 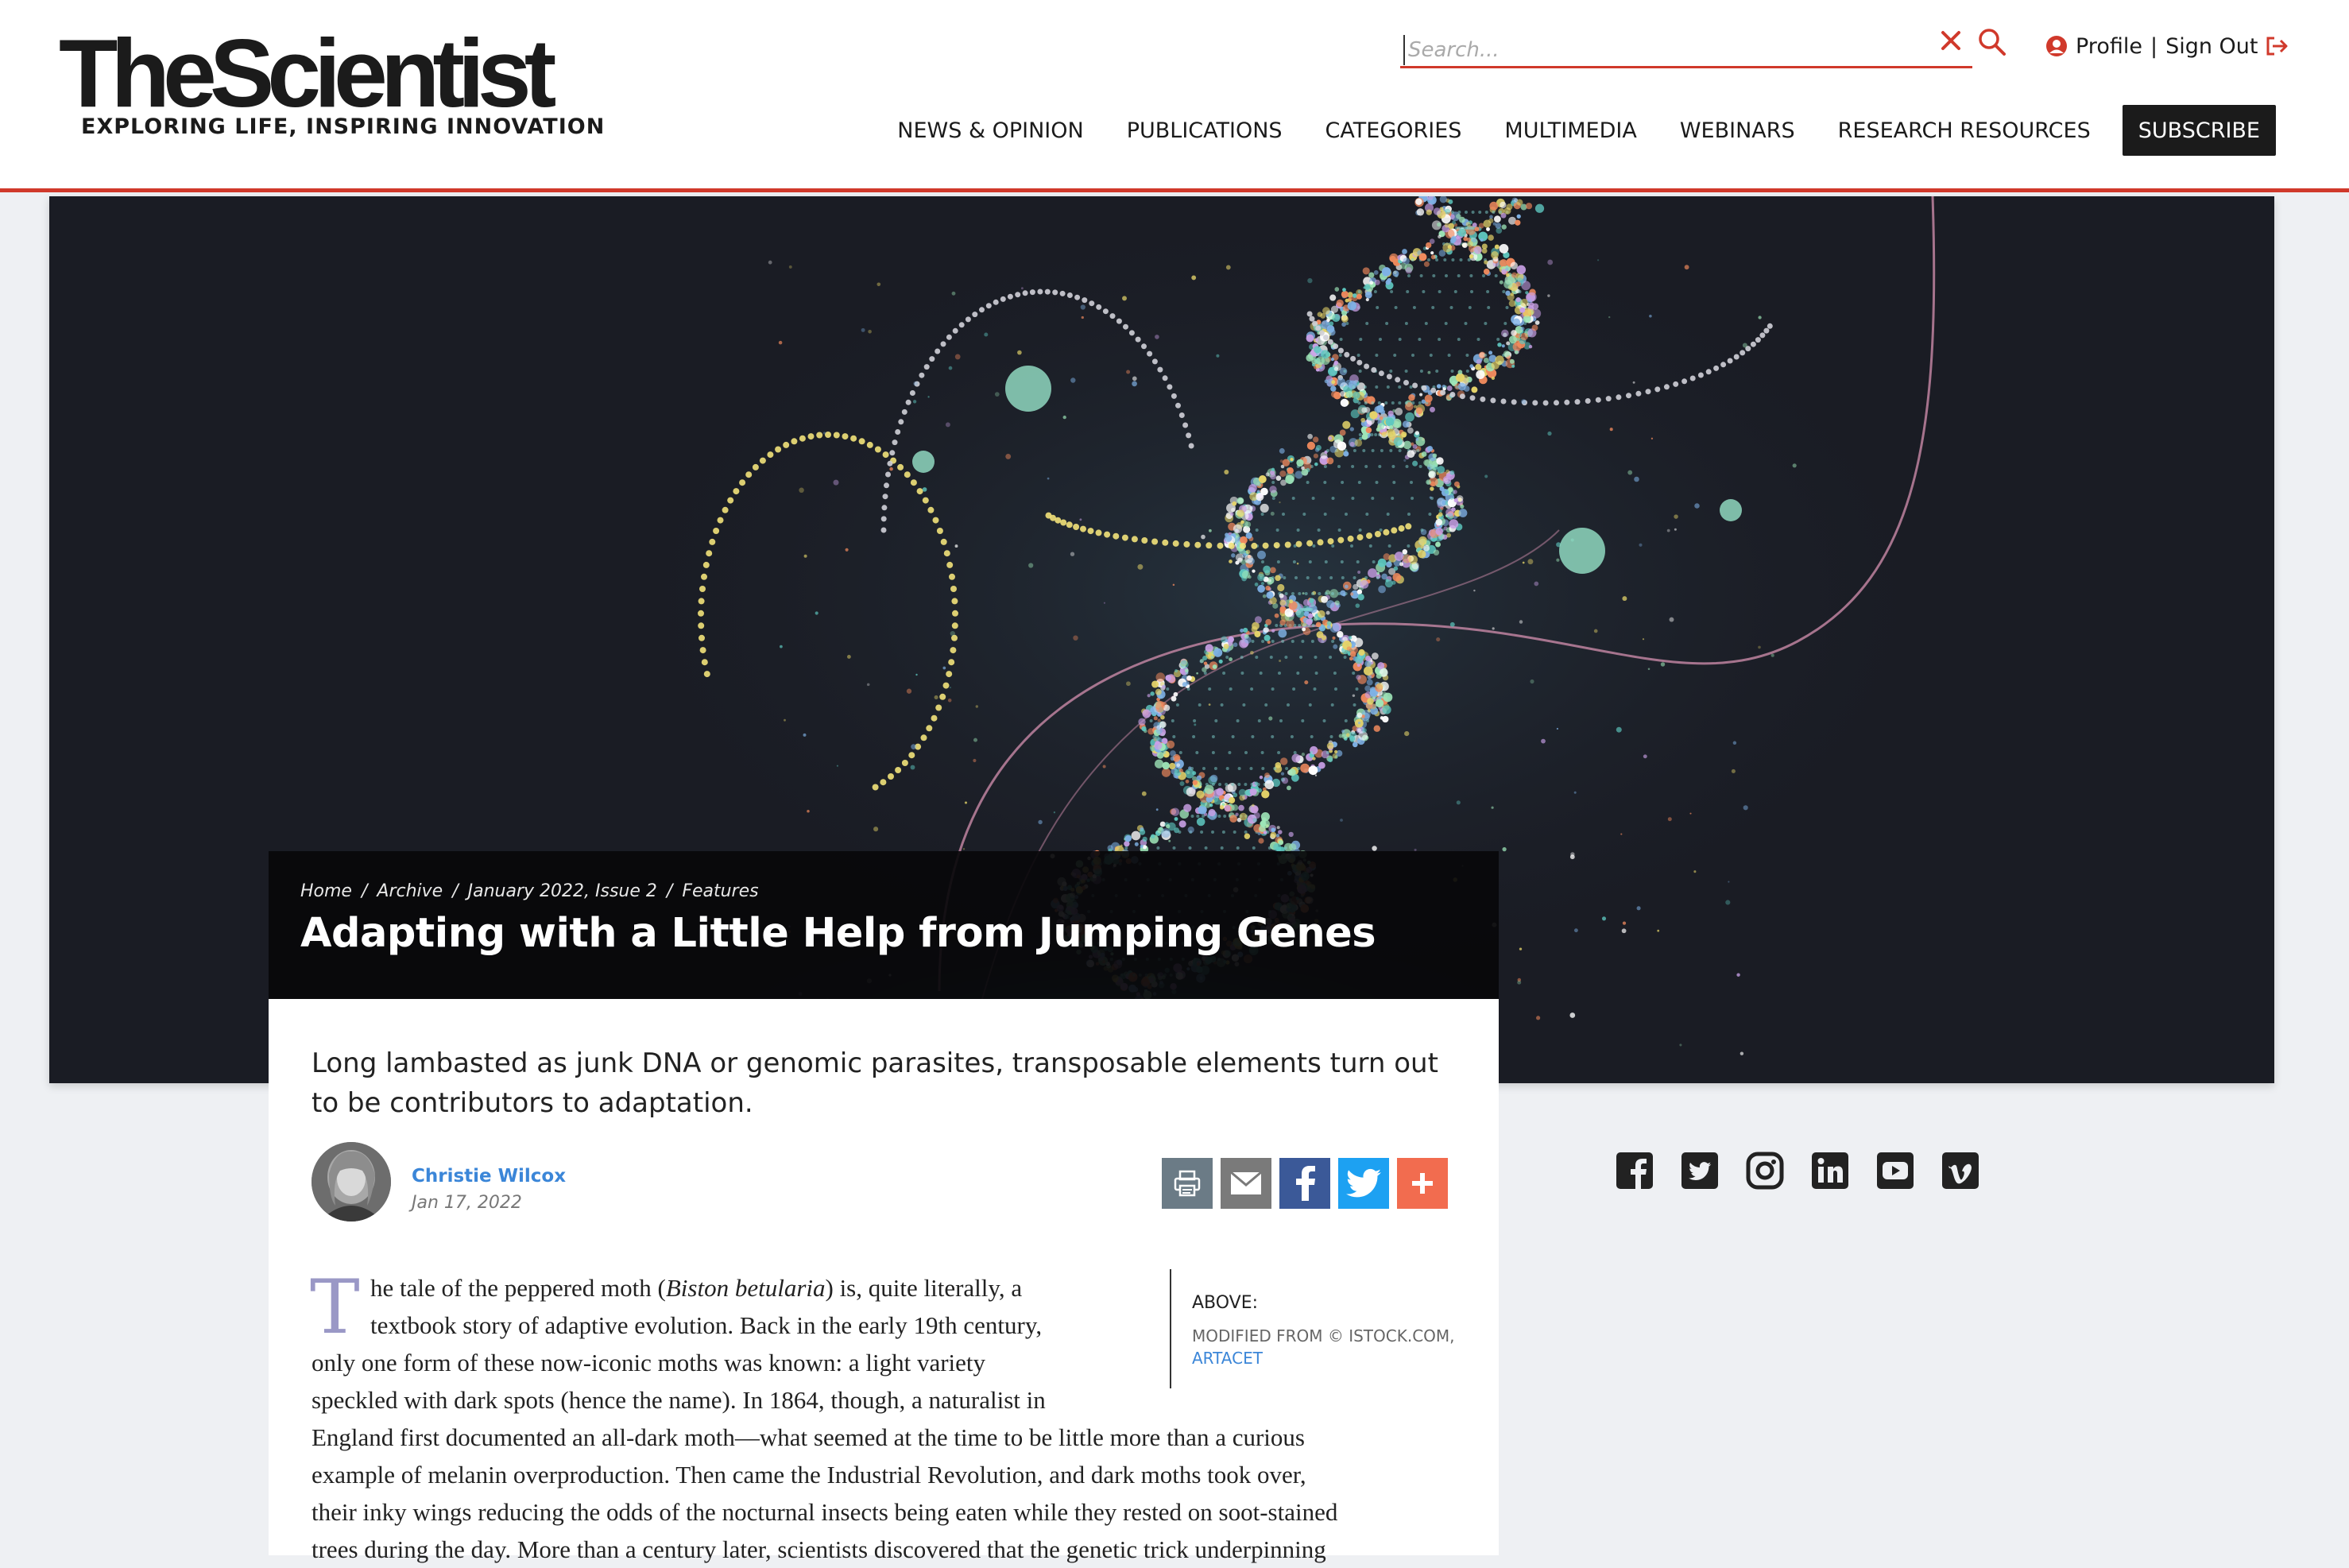 I want to click on youtube-icon, so click(x=1895, y=1171).